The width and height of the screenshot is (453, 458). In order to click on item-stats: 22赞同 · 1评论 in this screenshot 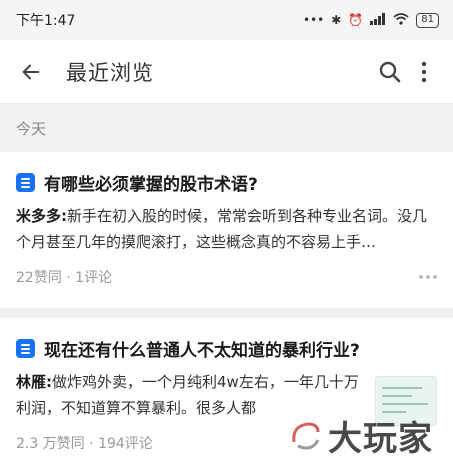, I will do `click(64, 278)`.